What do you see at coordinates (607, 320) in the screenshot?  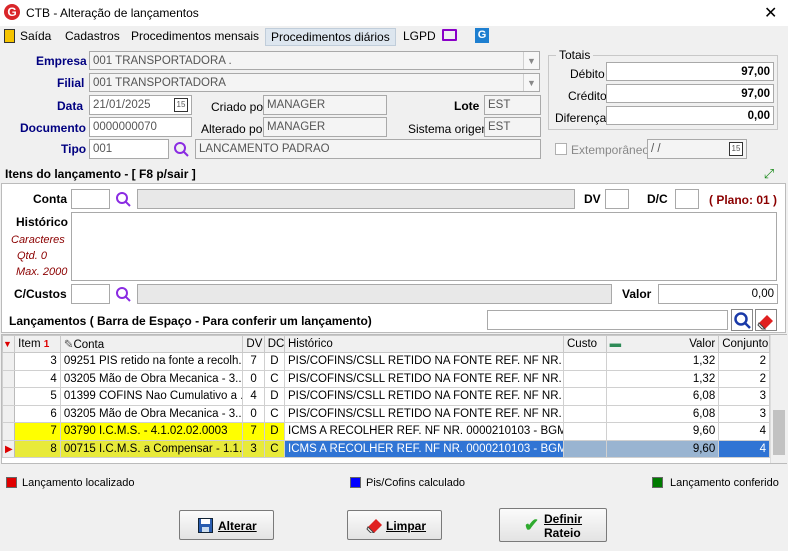 I see `lancamentos-search-input` at bounding box center [607, 320].